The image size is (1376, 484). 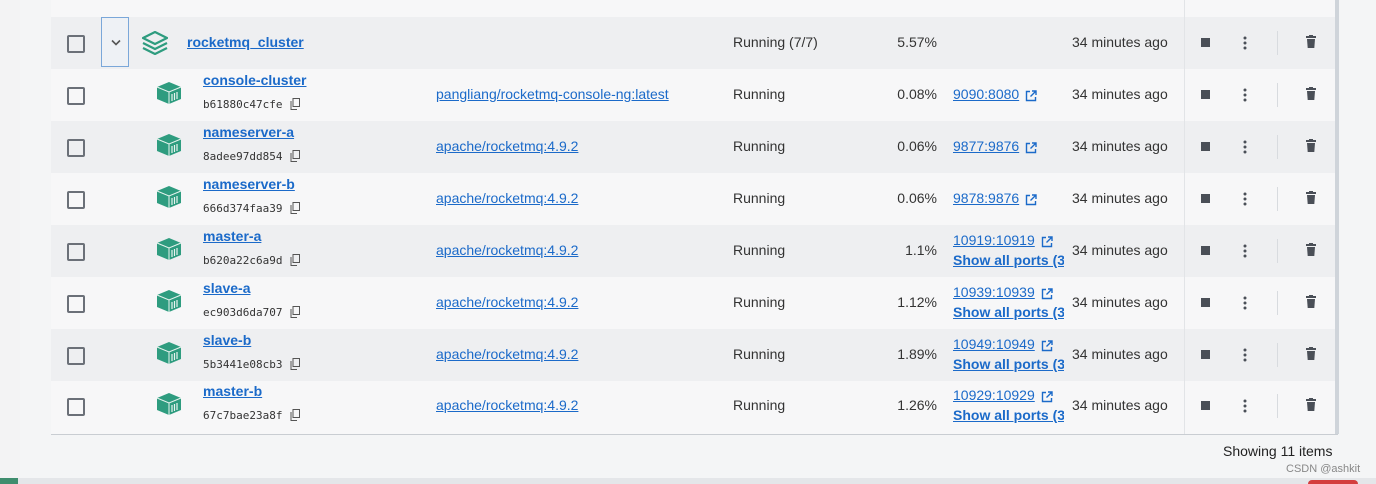 I want to click on port-link: 9877:9876, so click(x=986, y=146).